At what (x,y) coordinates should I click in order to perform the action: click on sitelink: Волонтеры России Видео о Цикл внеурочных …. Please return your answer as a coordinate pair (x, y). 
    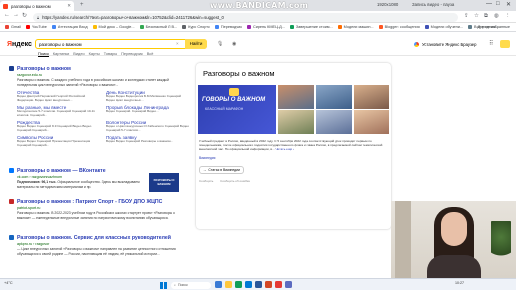
    Looking at the image, I should click on (147, 126).